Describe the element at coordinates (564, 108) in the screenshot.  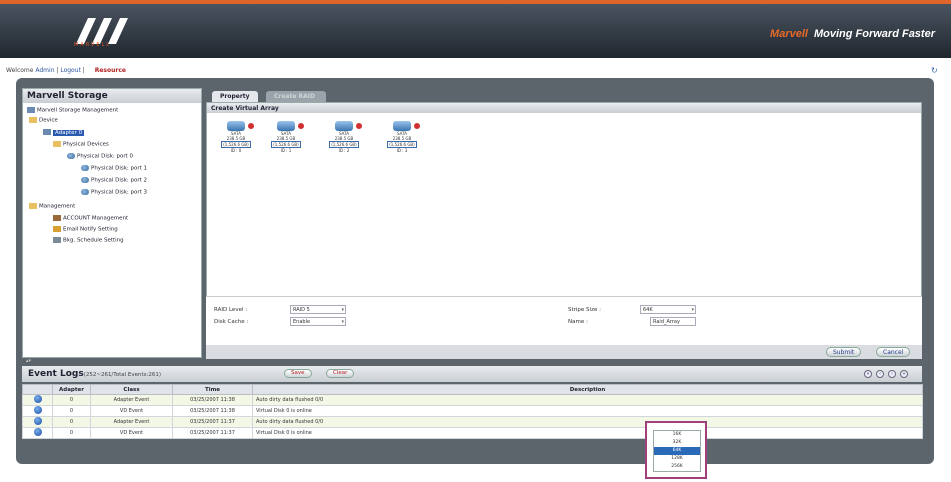
I see `content-title: Create Virtual Array` at that location.